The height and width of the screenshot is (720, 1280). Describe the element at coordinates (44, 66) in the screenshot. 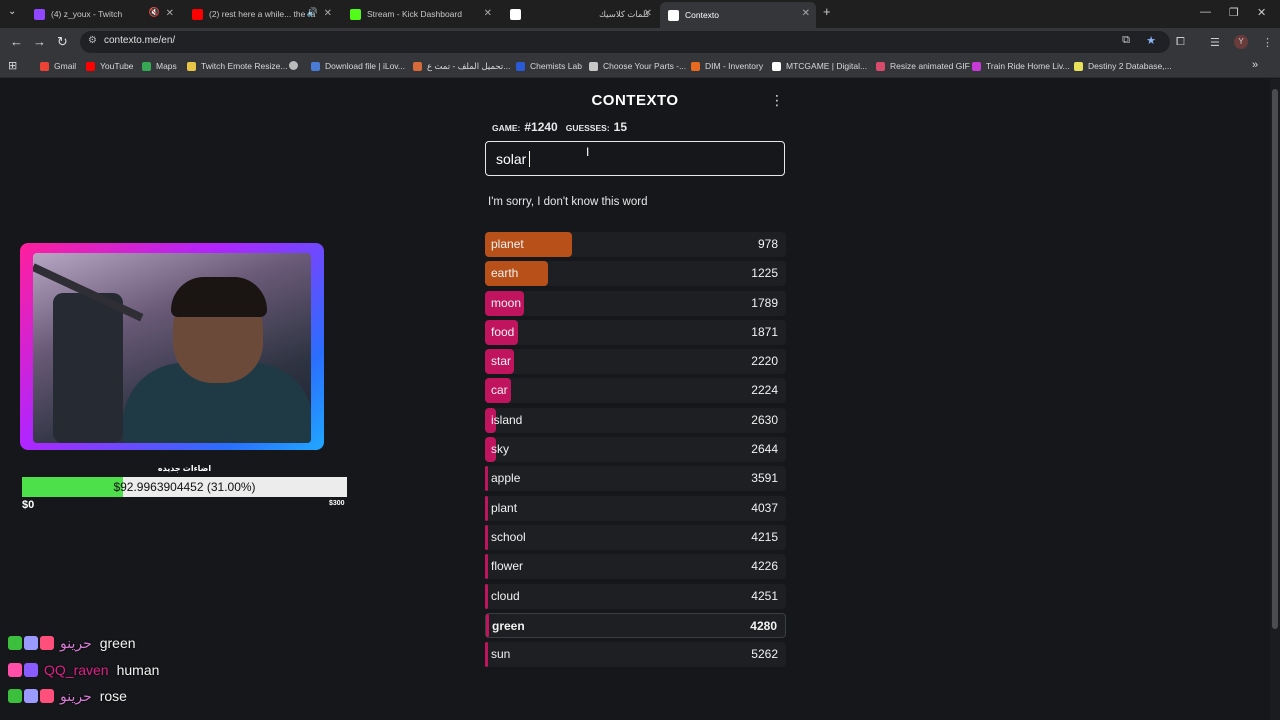

I see `gmail-icon` at that location.